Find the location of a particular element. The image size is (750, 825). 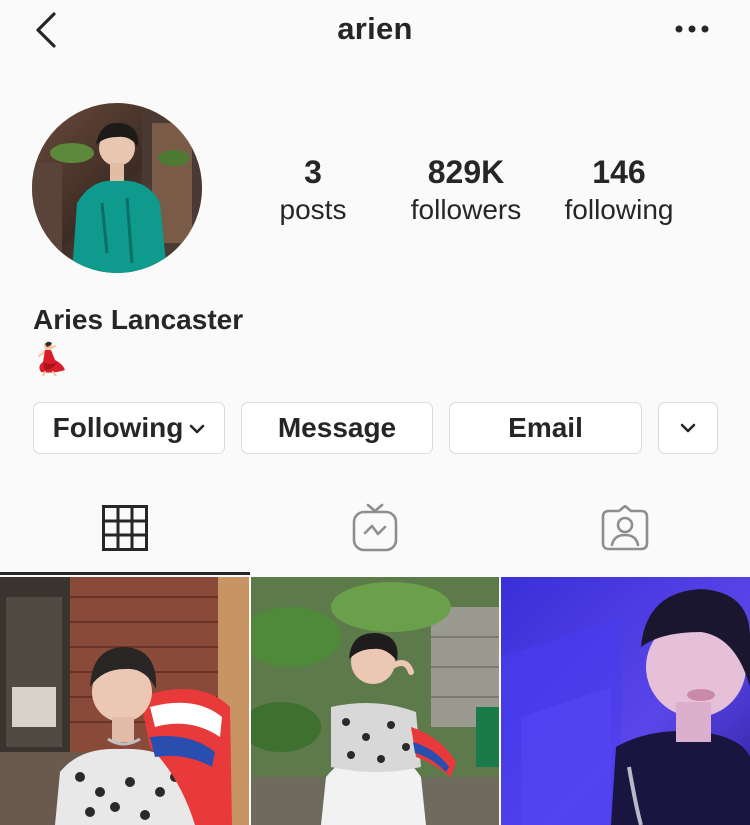

tagged-icon is located at coordinates (625, 527).